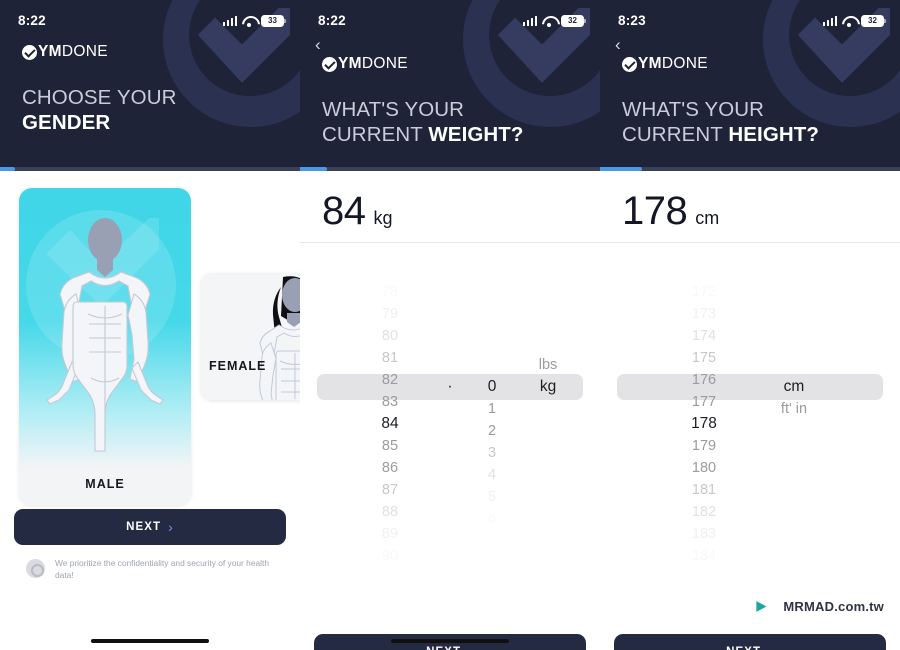 The image size is (900, 650). What do you see at coordinates (390, 314) in the screenshot?
I see `weight-integer-item: 79` at bounding box center [390, 314].